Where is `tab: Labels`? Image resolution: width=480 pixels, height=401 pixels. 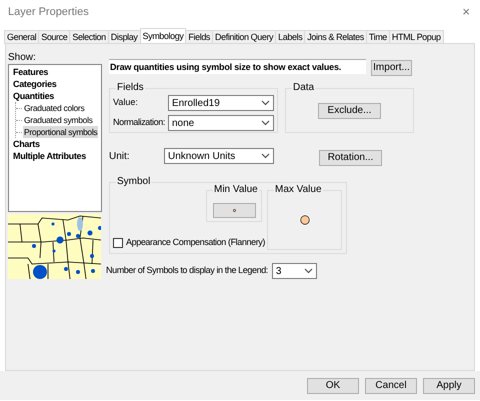
tab: Labels is located at coordinates (290, 37).